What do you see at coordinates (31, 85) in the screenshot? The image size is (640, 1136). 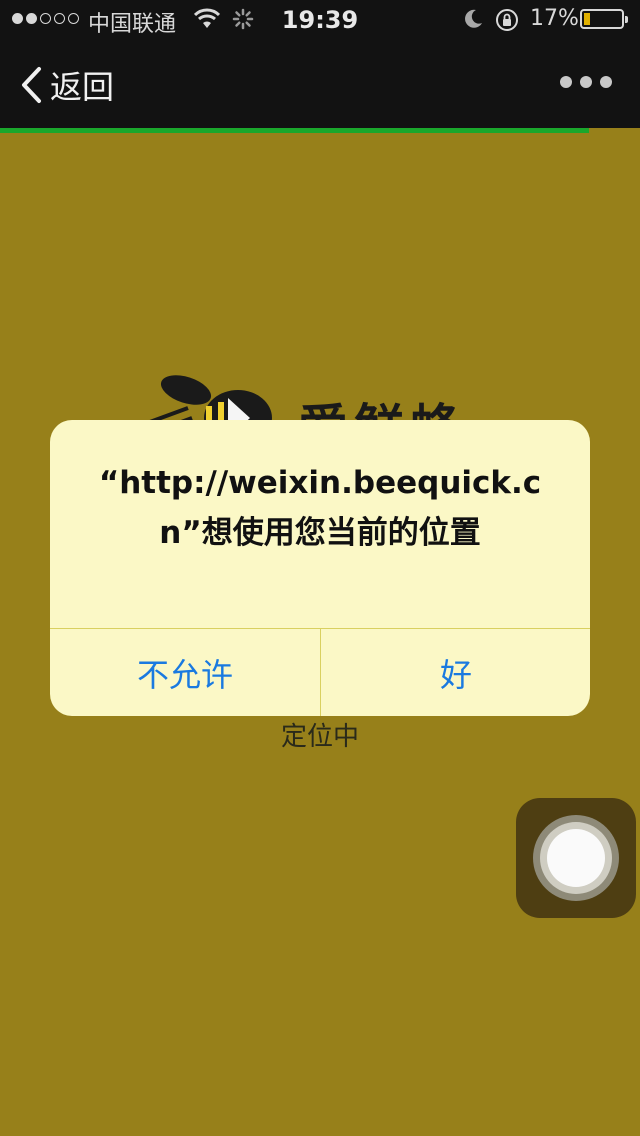 I see `chevron-left-icon` at bounding box center [31, 85].